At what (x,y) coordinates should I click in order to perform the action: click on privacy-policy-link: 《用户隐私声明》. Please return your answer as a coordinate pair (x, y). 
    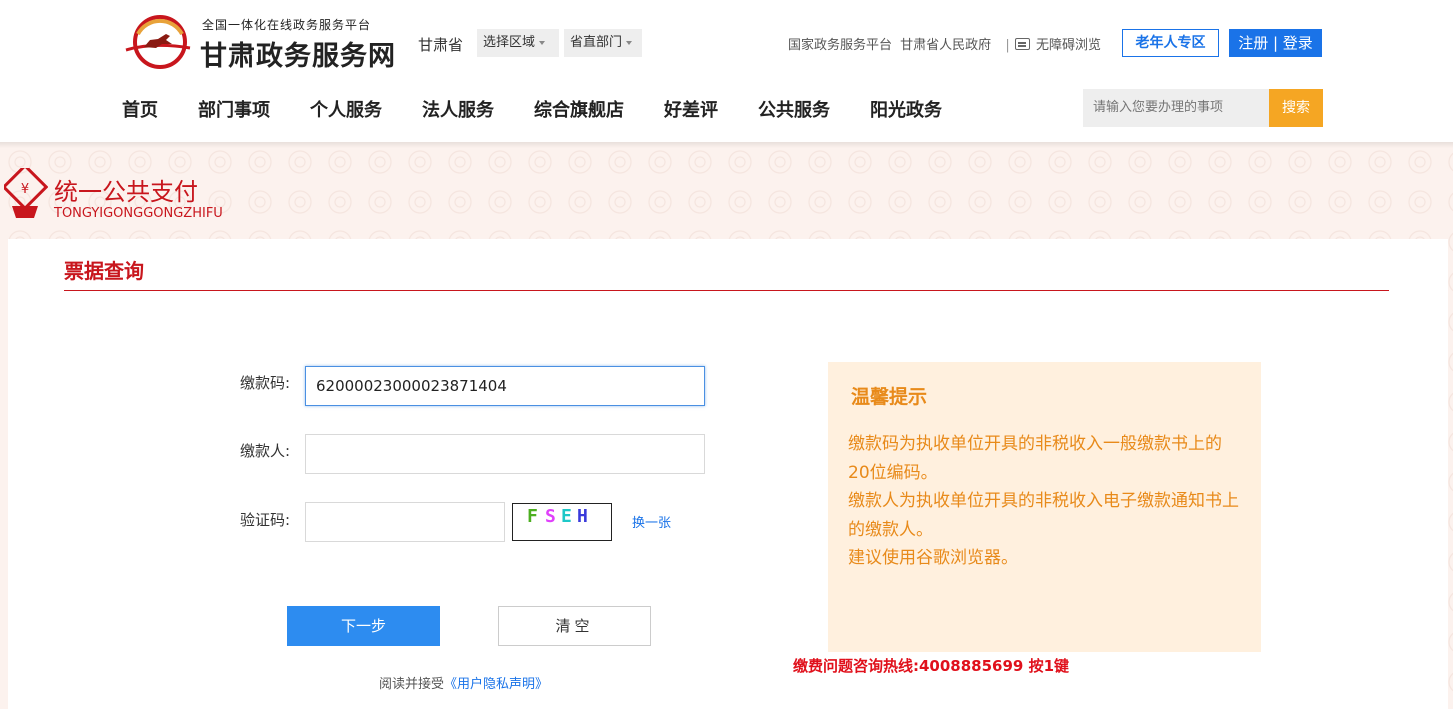
    Looking at the image, I should click on (496, 684).